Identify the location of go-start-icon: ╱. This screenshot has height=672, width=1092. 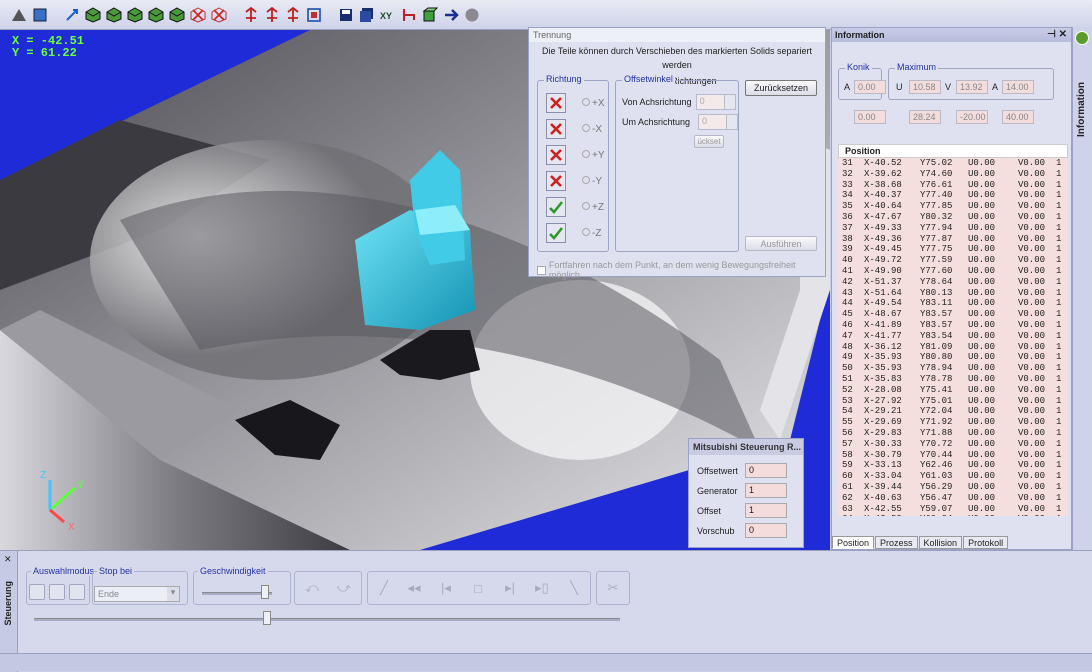
(384, 588).